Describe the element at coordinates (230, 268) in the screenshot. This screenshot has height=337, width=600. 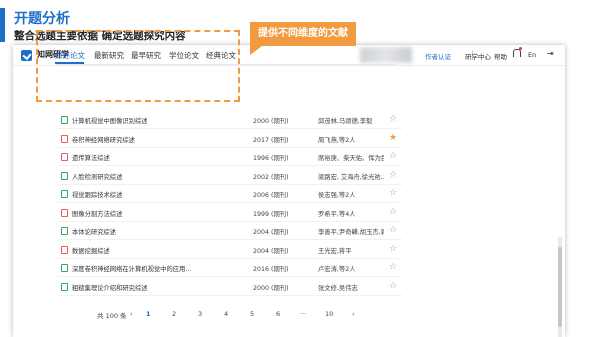
I see `table-row: 深度卷积神经网络在计算机视觉中的应用... 2016 (期刊) 卢宏涛,等2人 ☆` at that location.